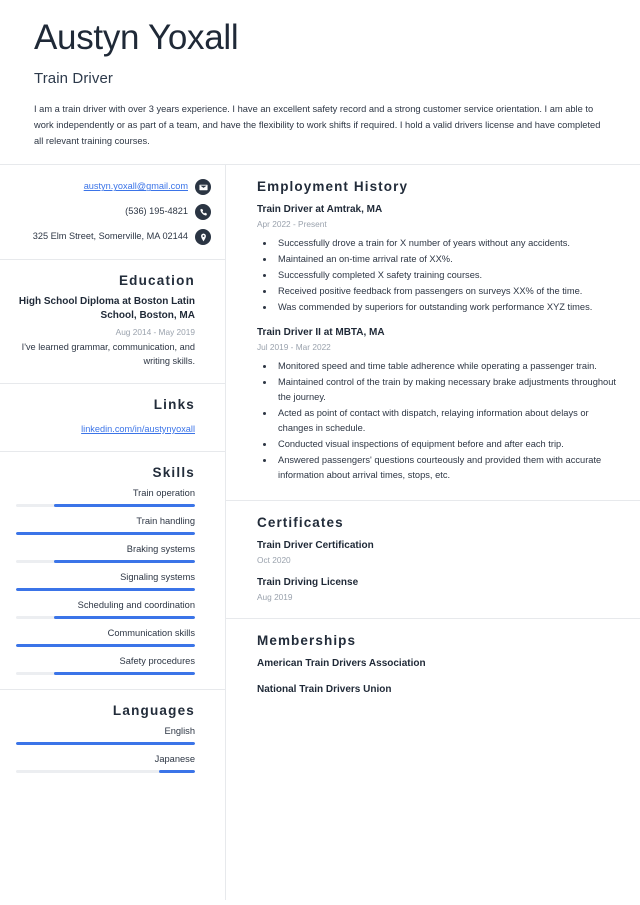  I want to click on employment-entry-title: Train Driver II at MBTA, MA, so click(321, 333).